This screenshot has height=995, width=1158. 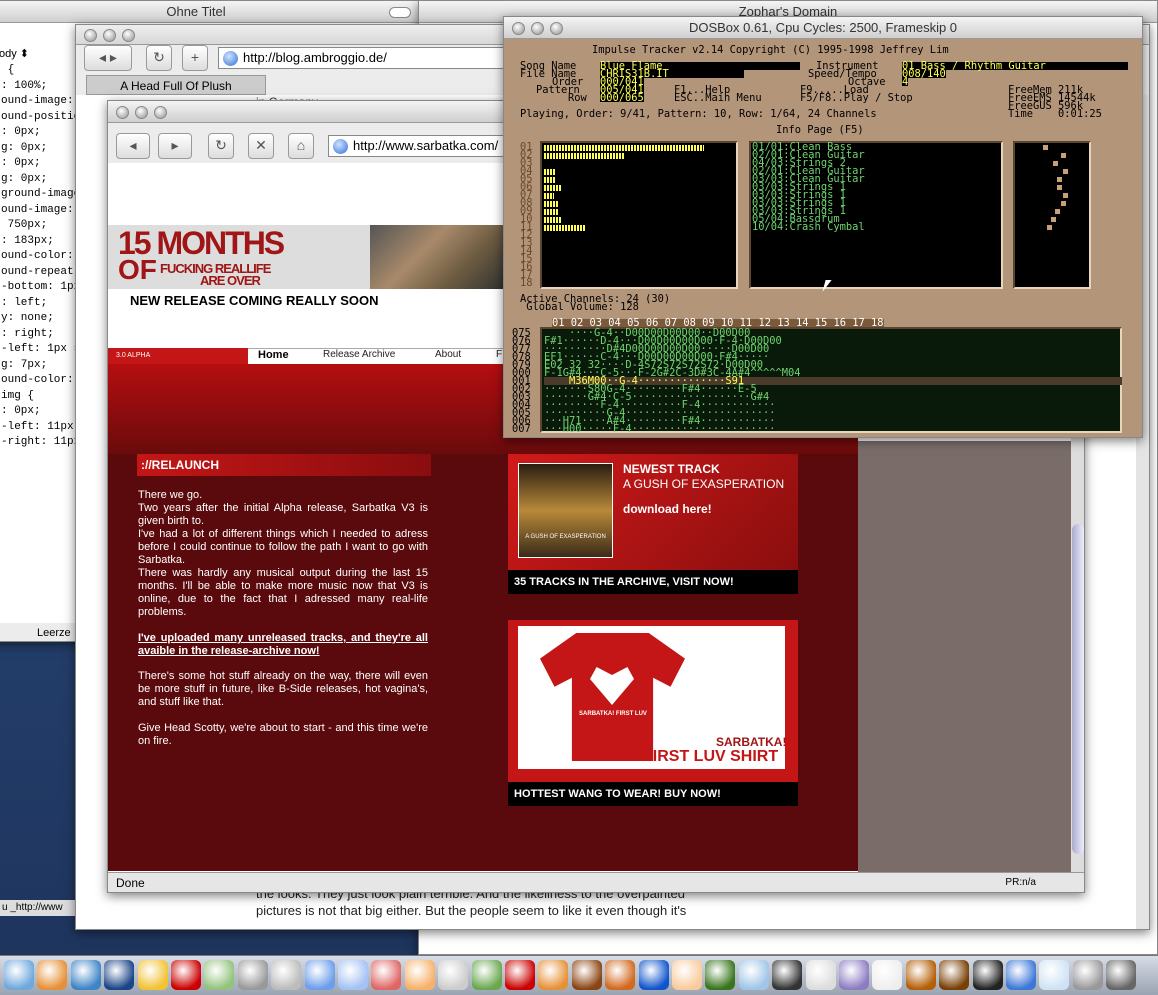 I want to click on code-line: y: none;, so click(x=27, y=318).